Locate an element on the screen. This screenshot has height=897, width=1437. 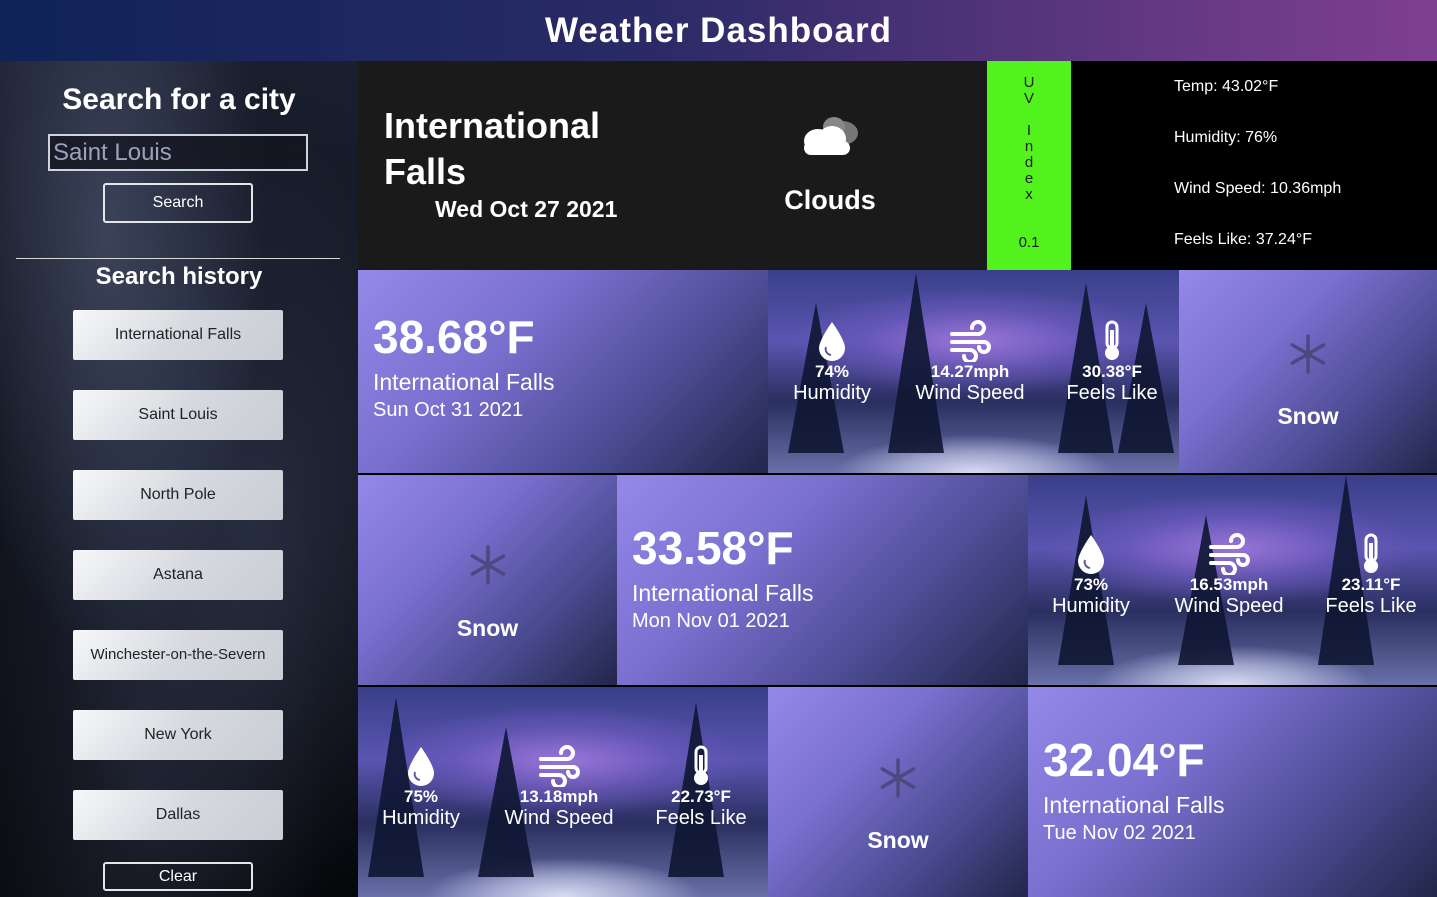
history-button: New York is located at coordinates (178, 735).